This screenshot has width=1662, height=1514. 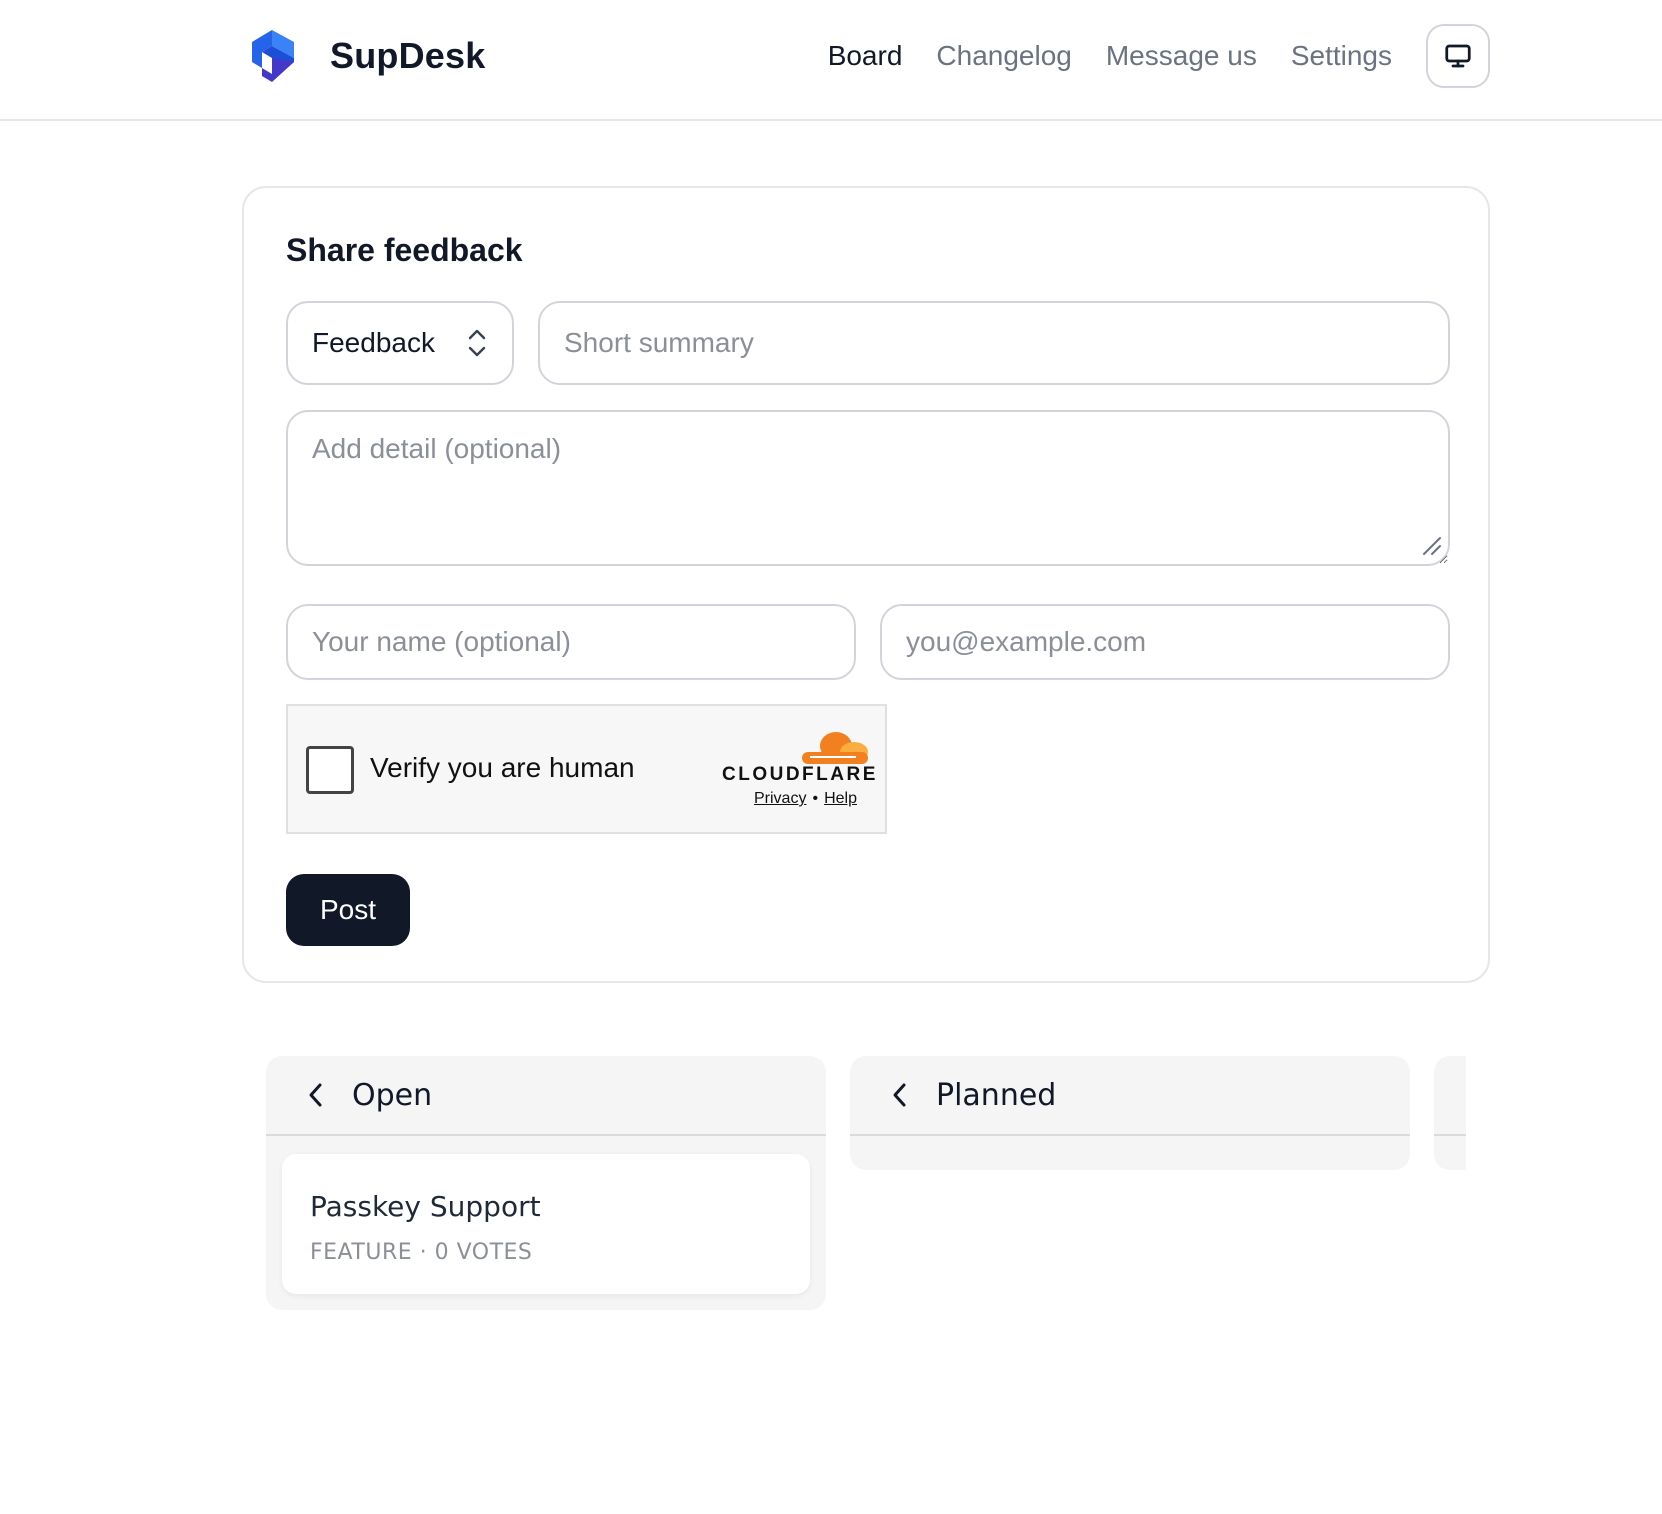 I want to click on theme-toggle-button, so click(x=1458, y=56).